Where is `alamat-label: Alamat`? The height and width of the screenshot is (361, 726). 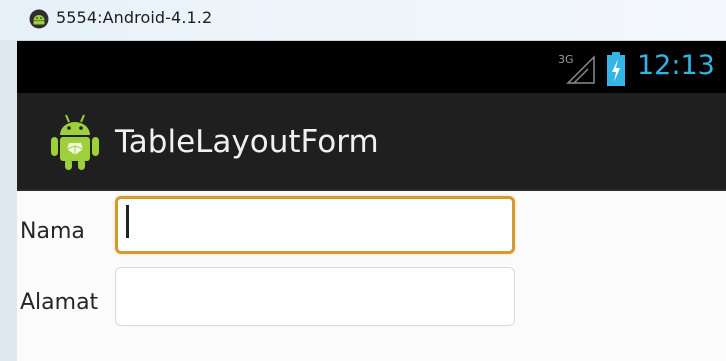
alamat-label: Alamat is located at coordinates (59, 302).